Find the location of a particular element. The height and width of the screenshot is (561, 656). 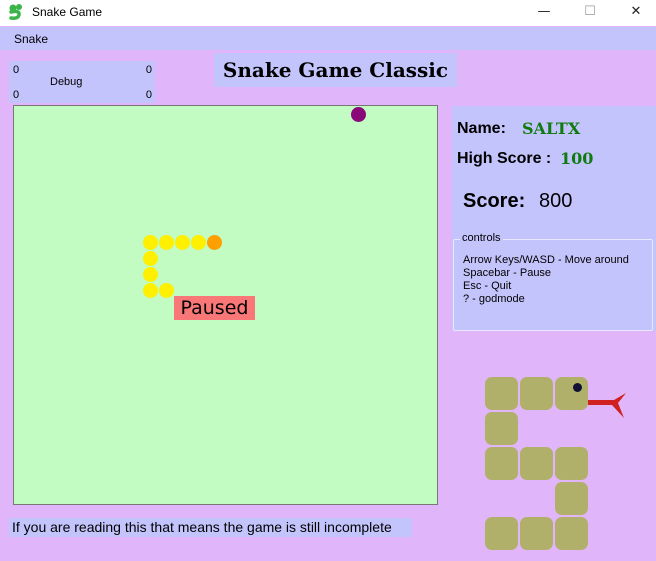

snake-eye-icon is located at coordinates (577, 387).